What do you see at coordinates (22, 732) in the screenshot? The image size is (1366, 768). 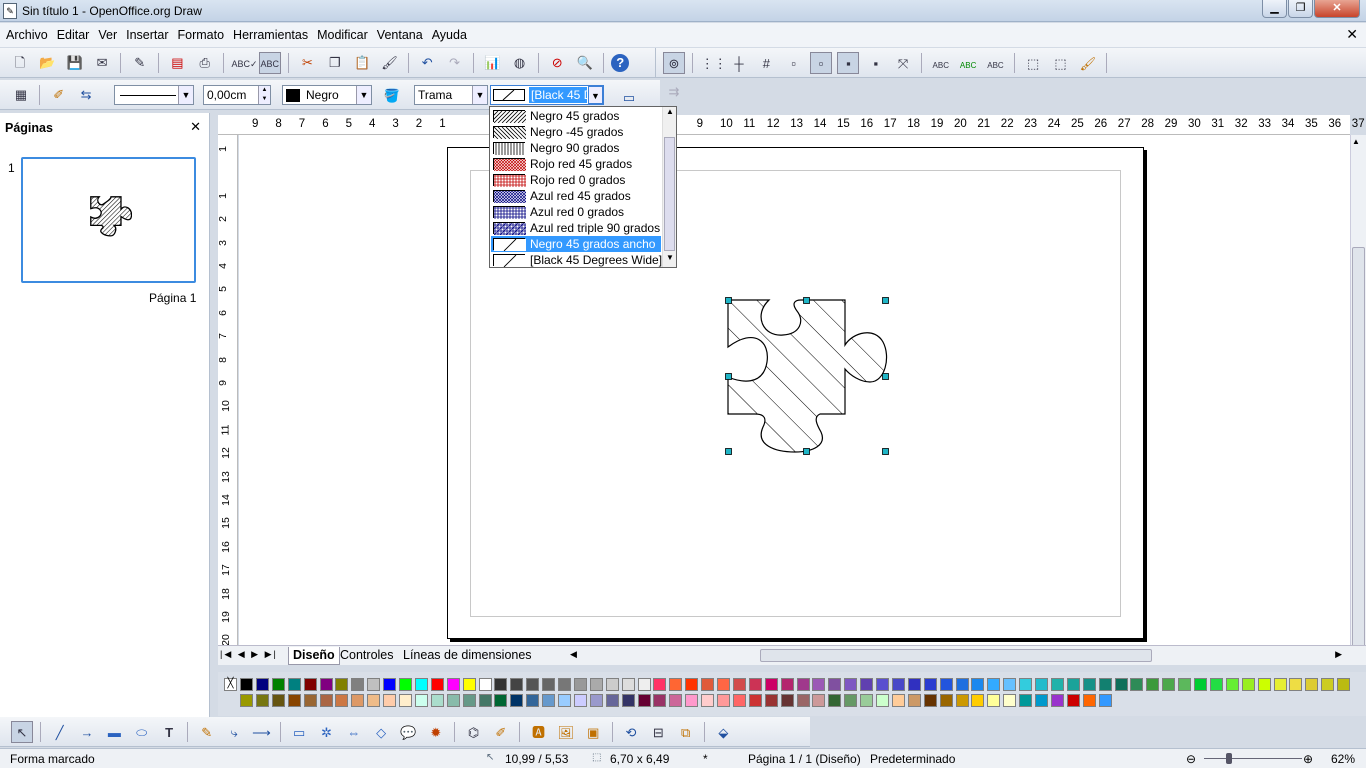 I see `select-icon: ↖` at bounding box center [22, 732].